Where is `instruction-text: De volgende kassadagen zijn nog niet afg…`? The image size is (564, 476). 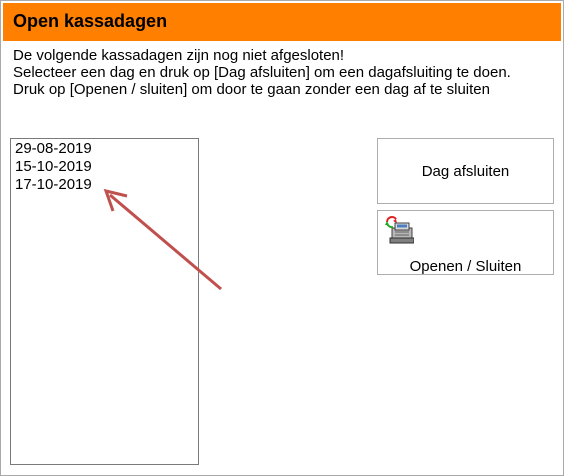
instruction-text: De volgende kassadagen zijn nog niet afg… is located at coordinates (262, 72).